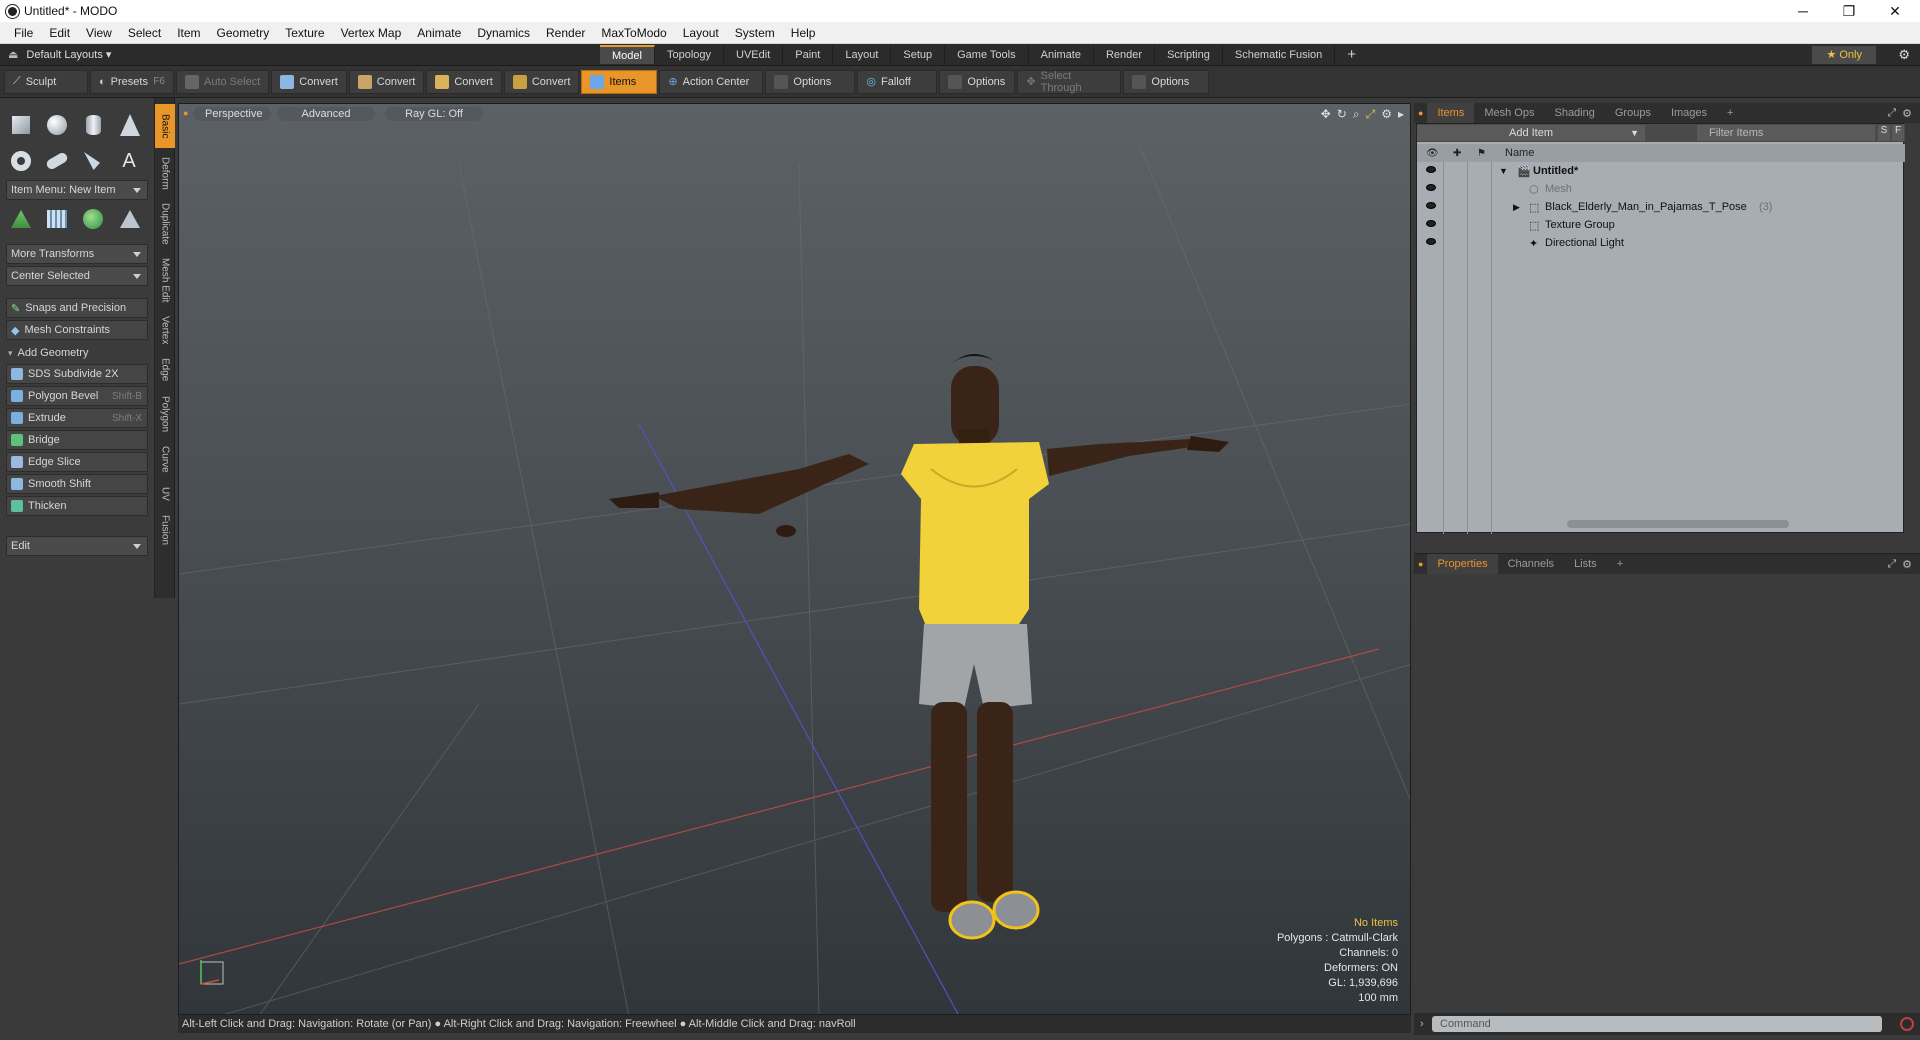 The height and width of the screenshot is (1040, 1920). What do you see at coordinates (165, 530) in the screenshot?
I see `vtab-fusion: Fusion` at bounding box center [165, 530].